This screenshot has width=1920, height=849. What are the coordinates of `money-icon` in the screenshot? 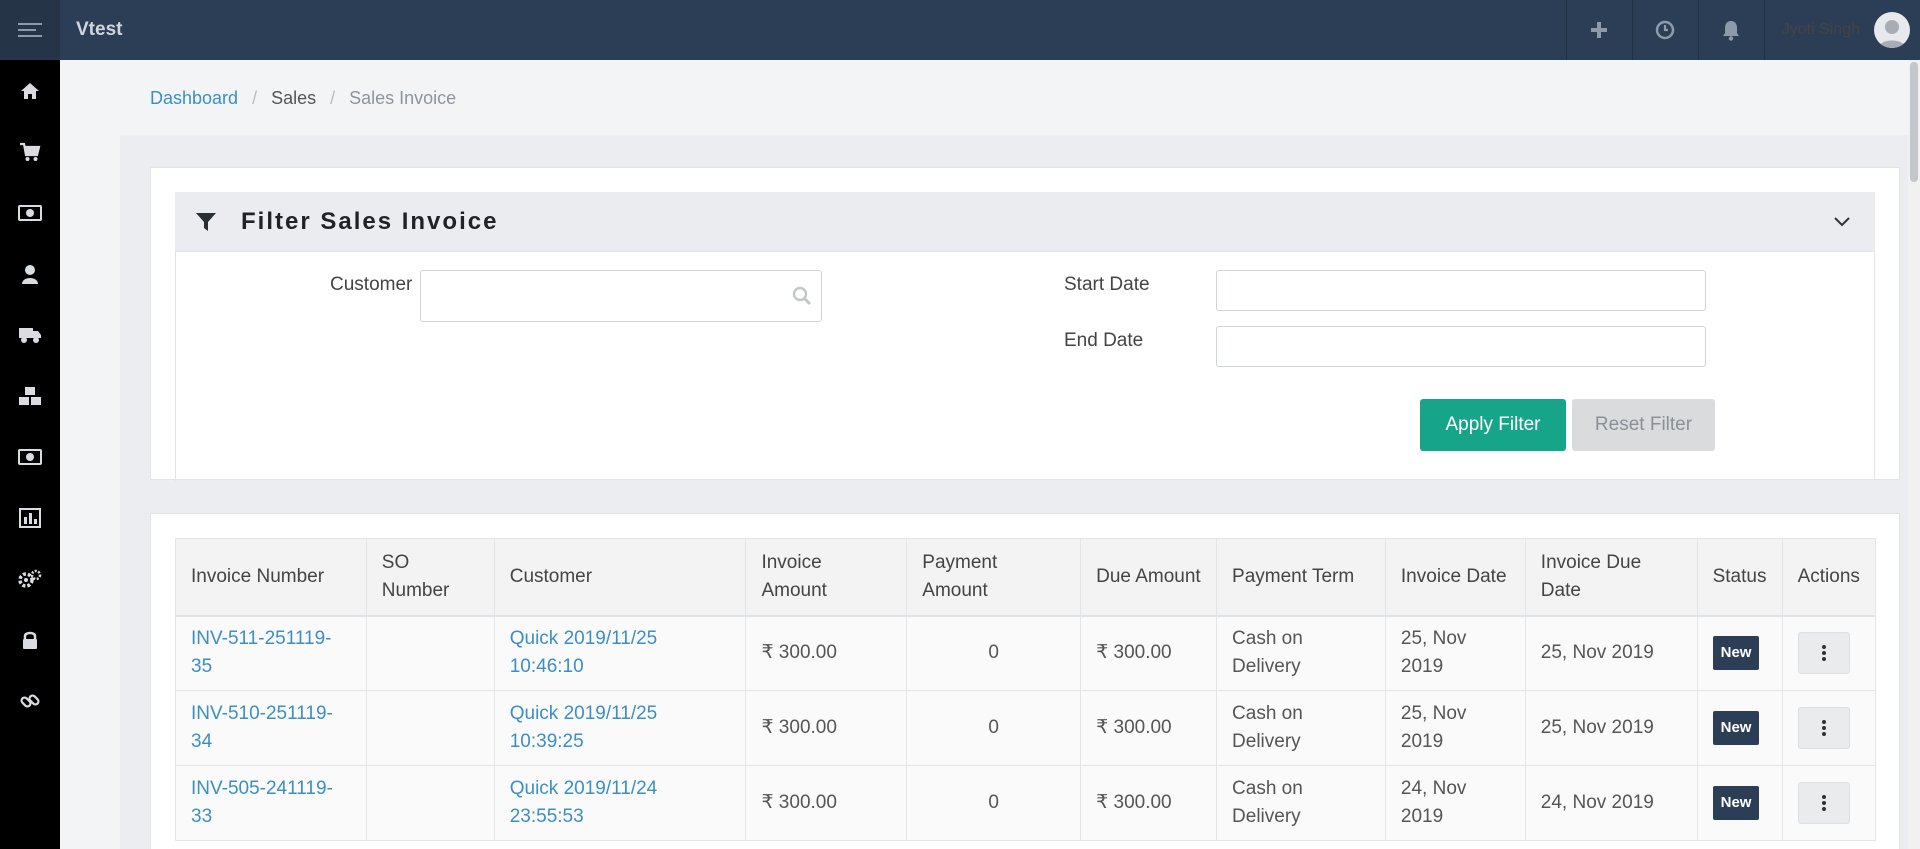 It's located at (30, 456).